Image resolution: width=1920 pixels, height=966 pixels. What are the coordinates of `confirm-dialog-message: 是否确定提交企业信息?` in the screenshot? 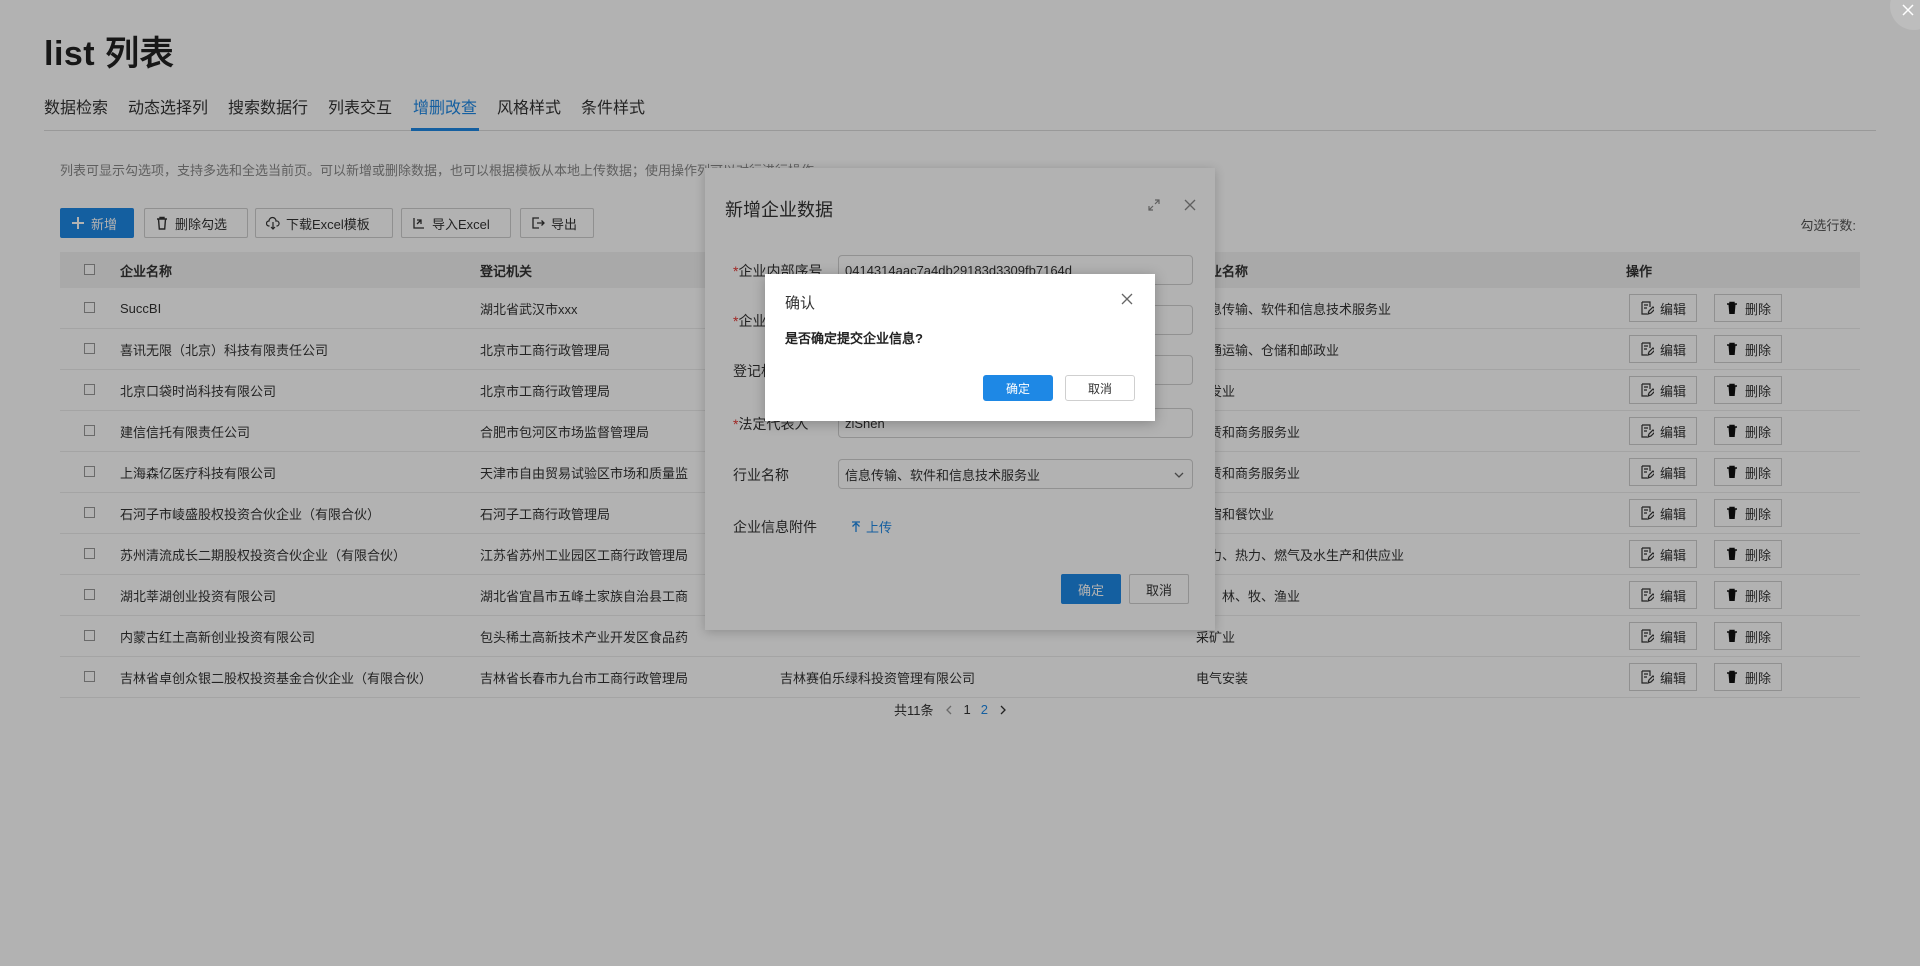 It's located at (854, 338).